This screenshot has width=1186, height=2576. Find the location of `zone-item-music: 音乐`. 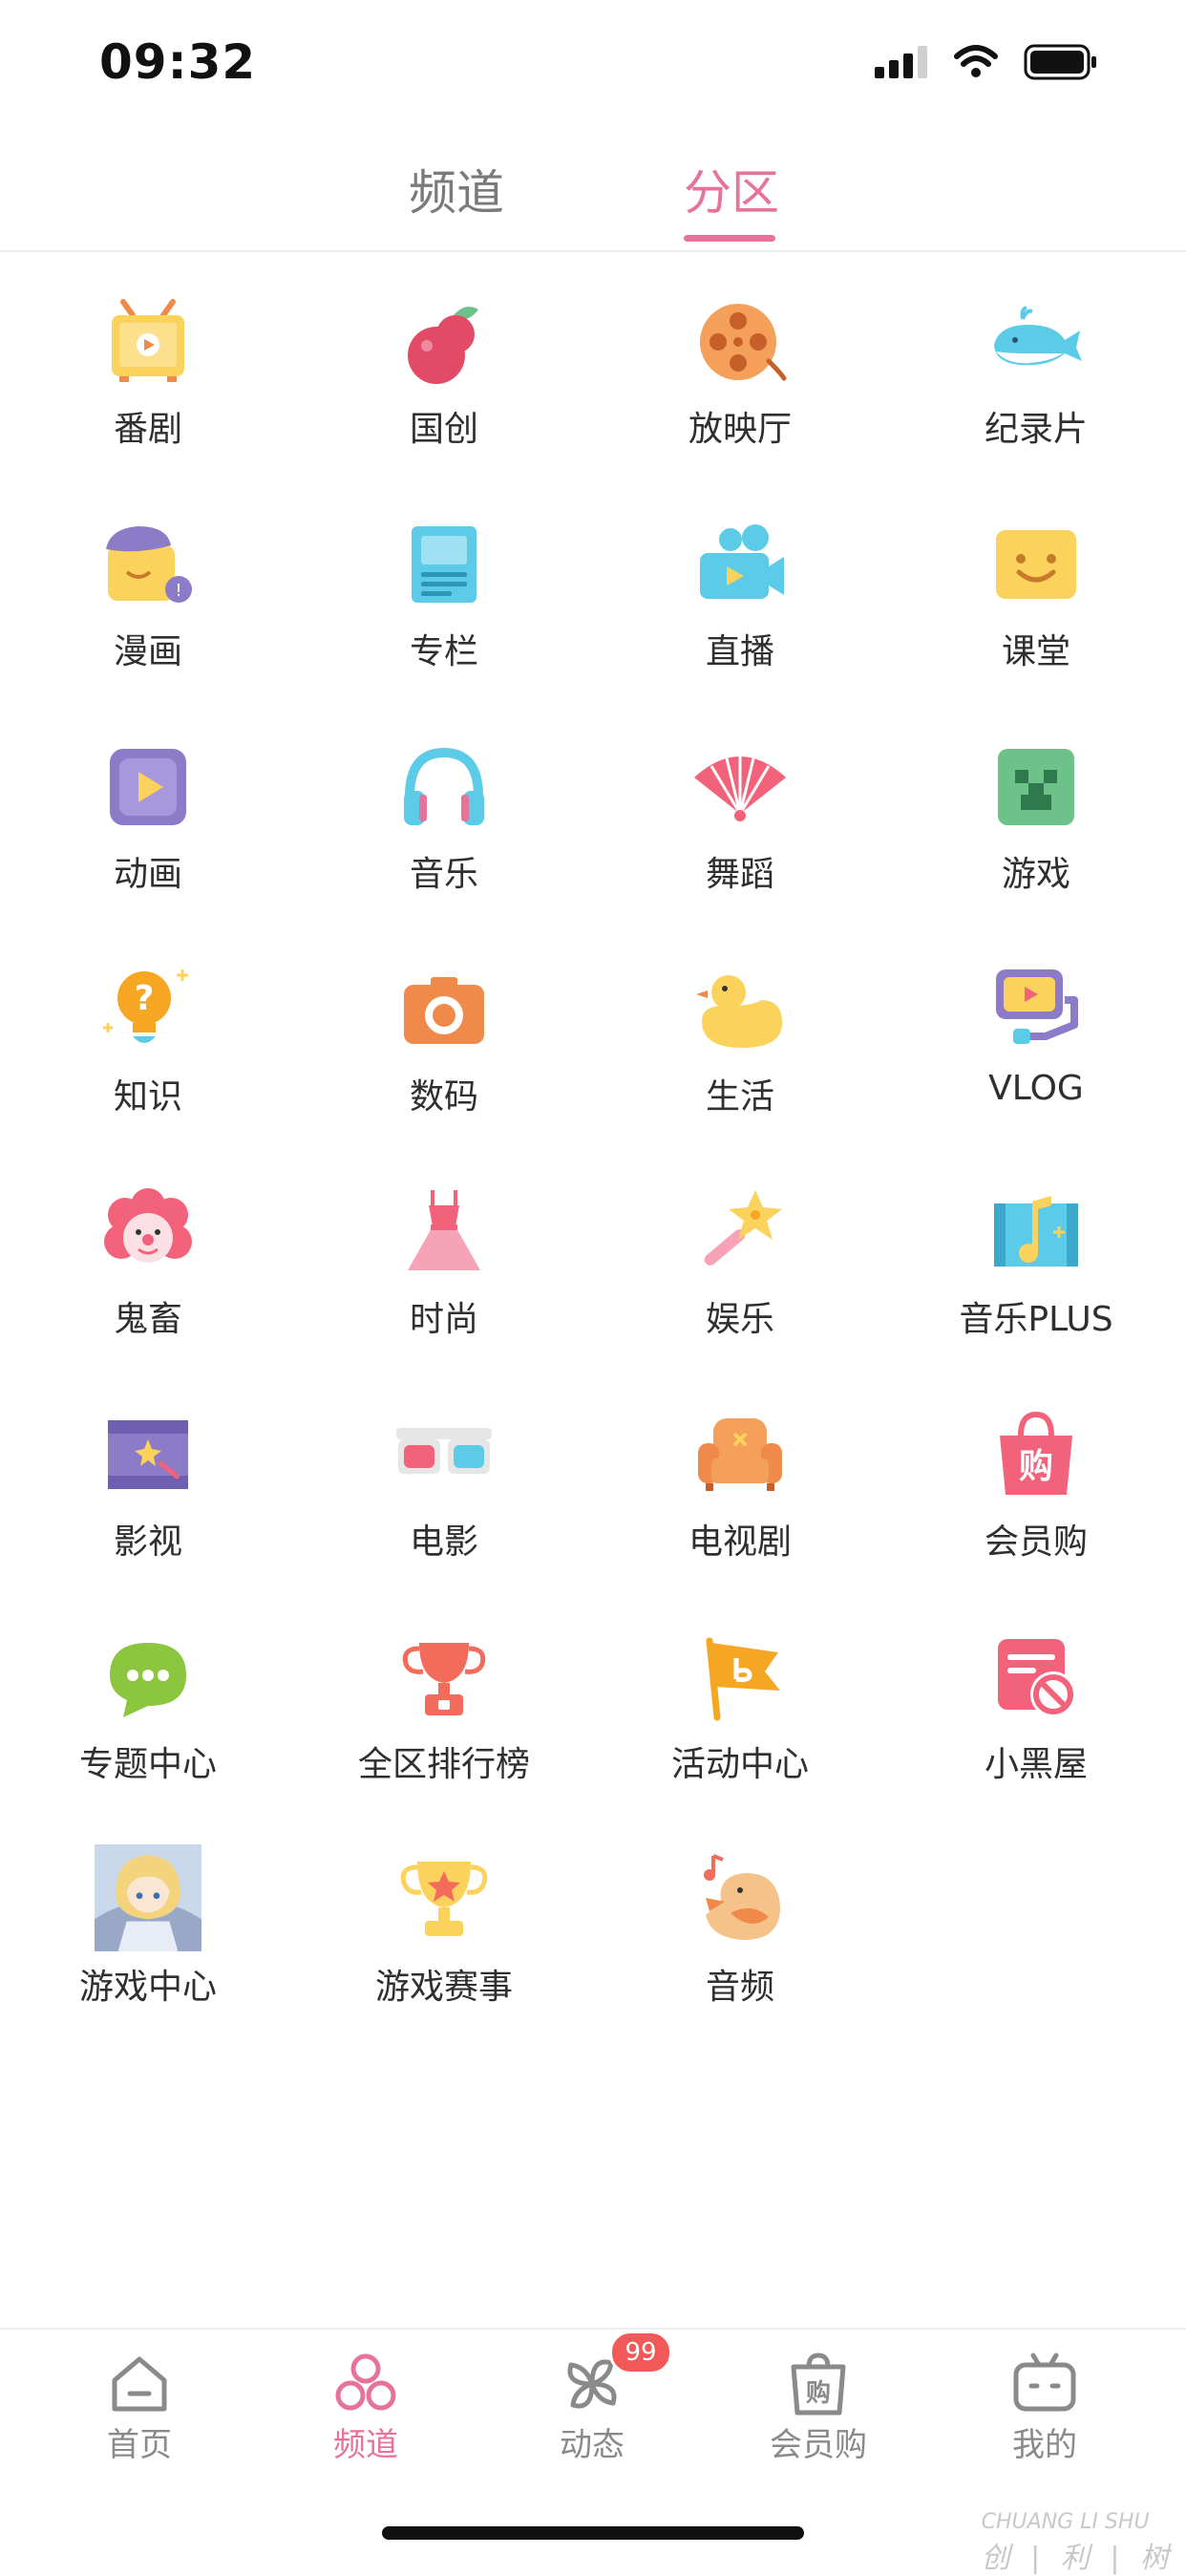

zone-item-music: 音乐 is located at coordinates (444, 809).